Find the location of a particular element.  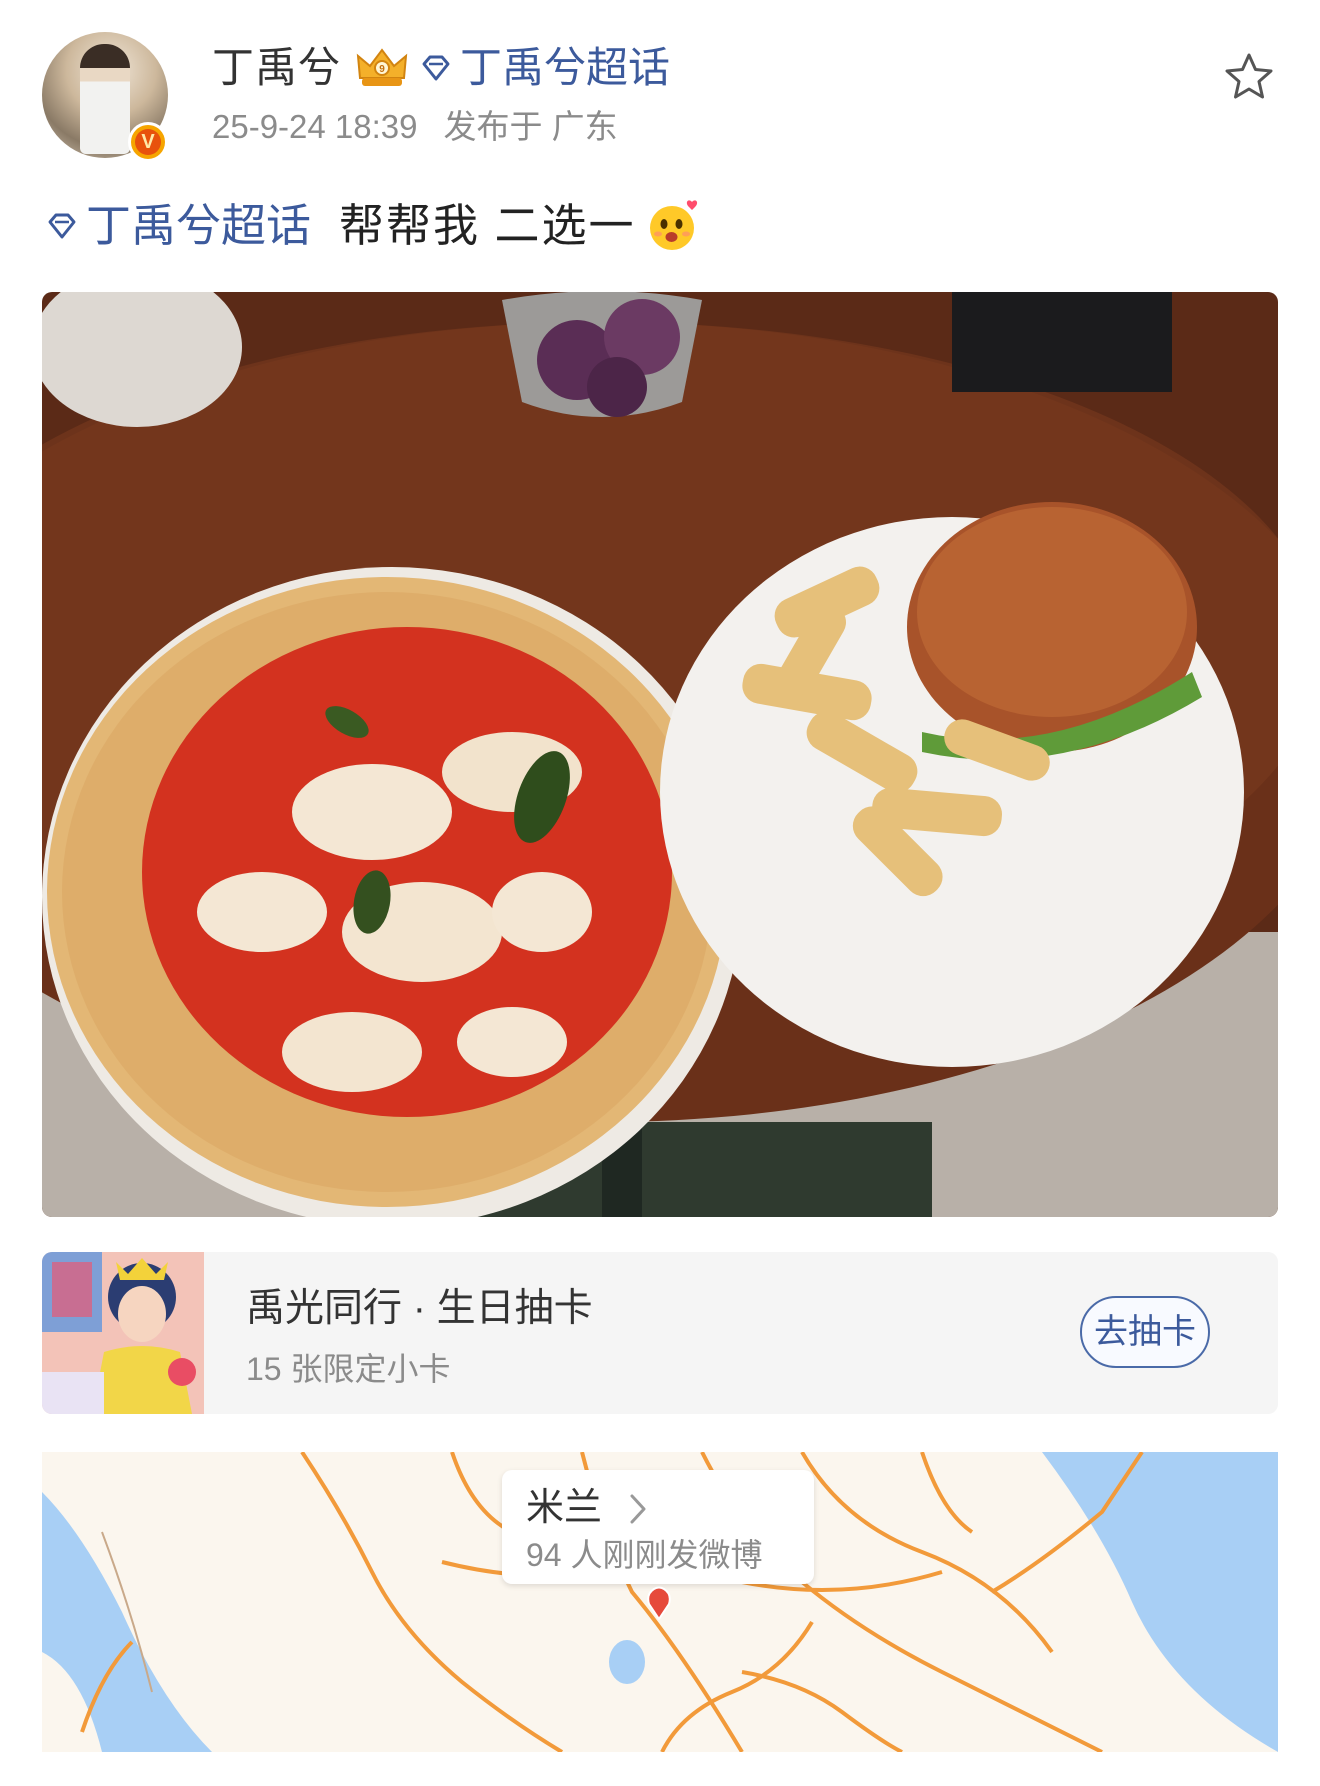

post-body: 帮帮我 二选一 is located at coordinates (487, 225).